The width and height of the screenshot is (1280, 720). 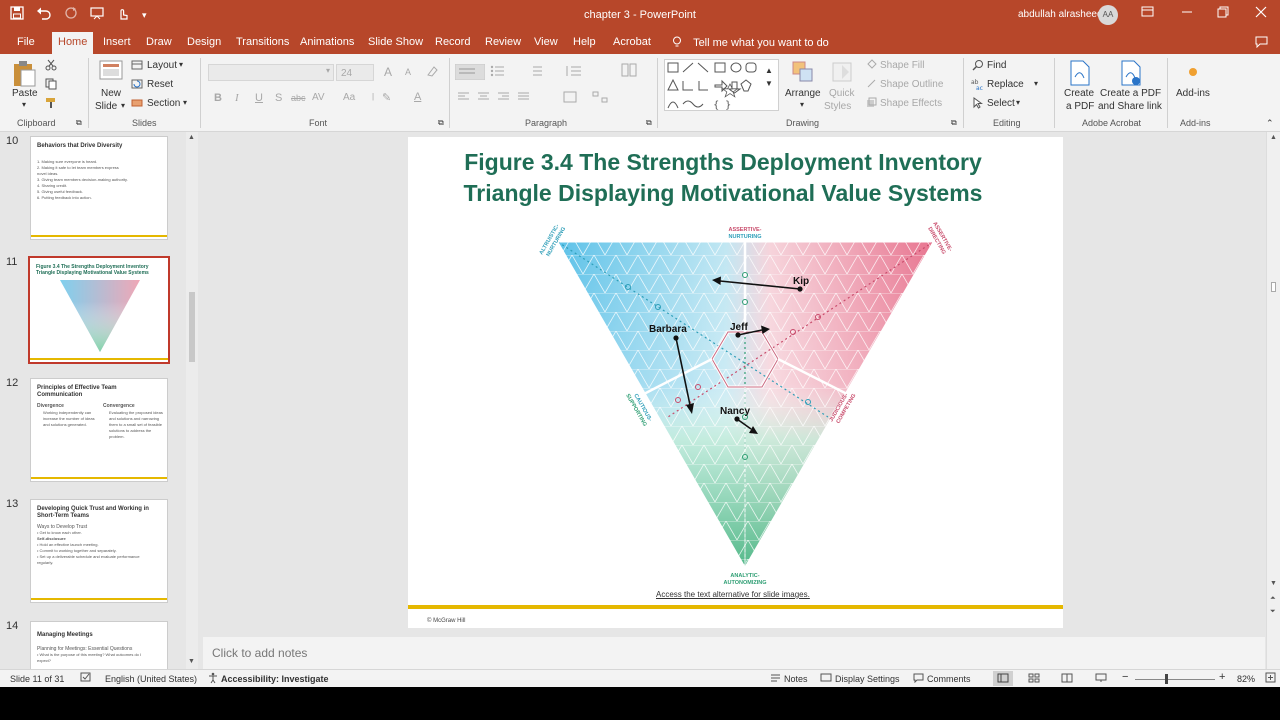 I want to click on ribbon-display-icon, so click(x=1147, y=13).